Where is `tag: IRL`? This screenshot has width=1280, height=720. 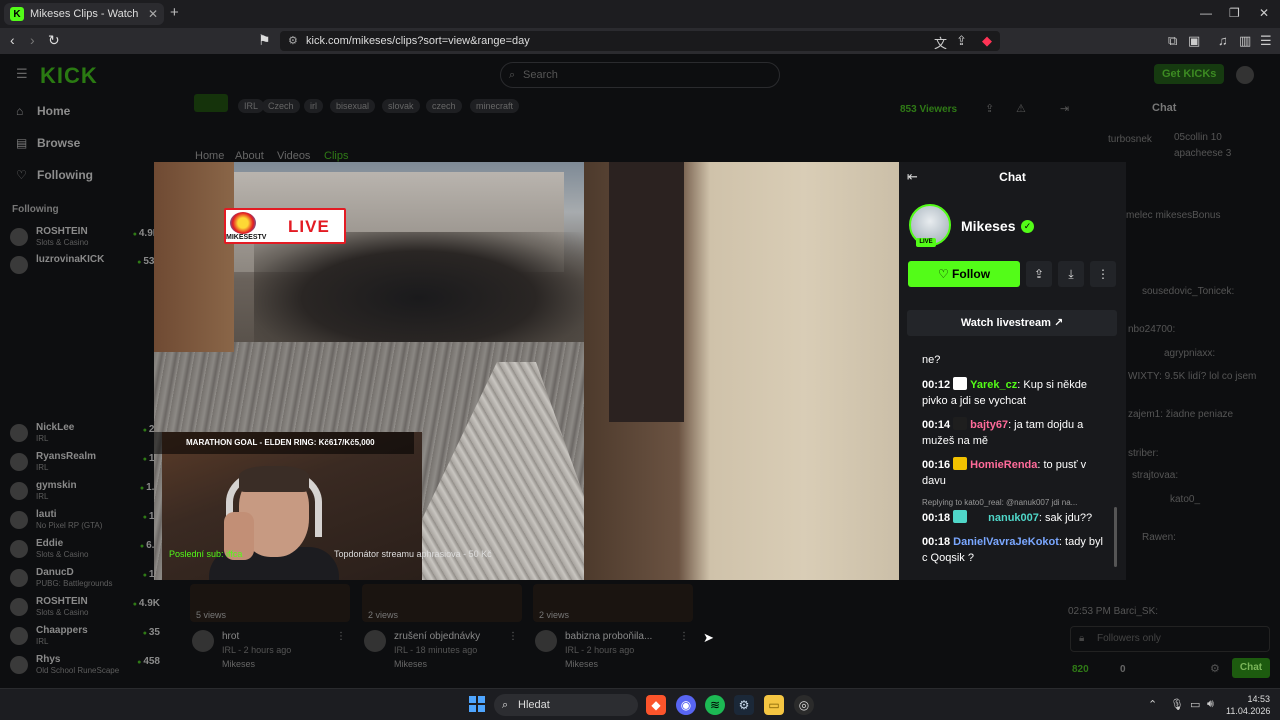 tag: IRL is located at coordinates (251, 106).